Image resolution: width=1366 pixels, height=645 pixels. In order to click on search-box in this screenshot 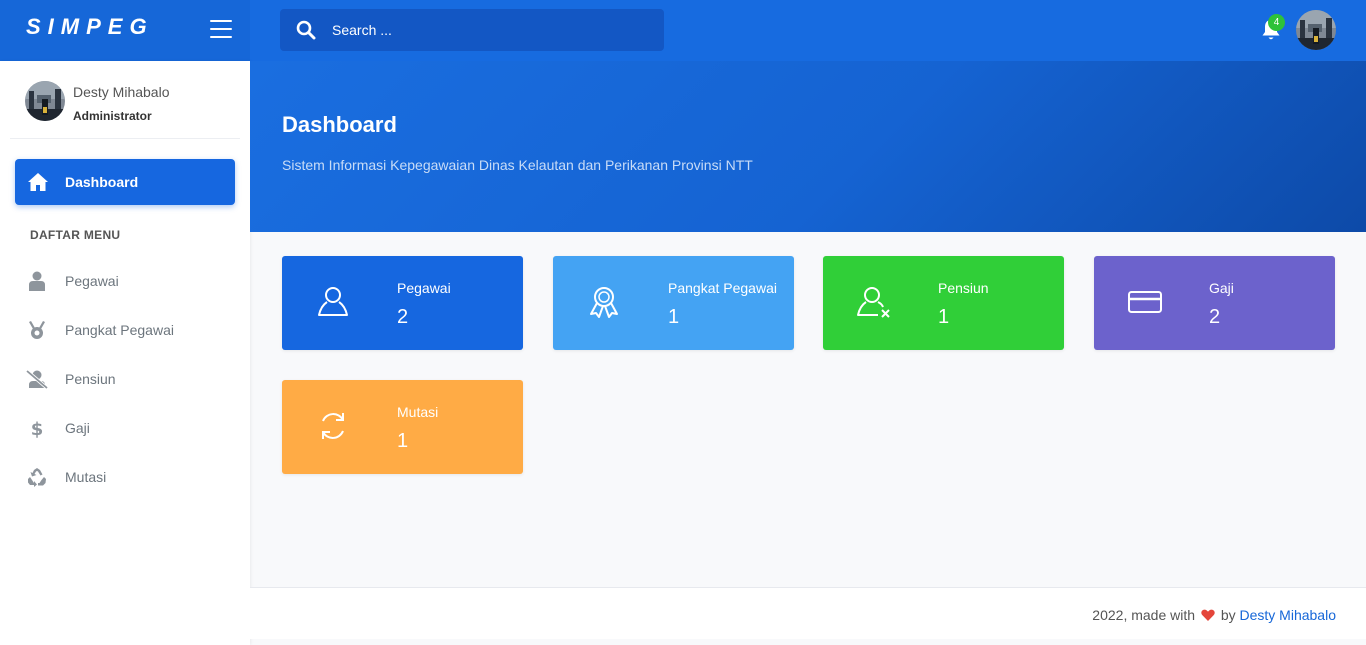, I will do `click(472, 30)`.